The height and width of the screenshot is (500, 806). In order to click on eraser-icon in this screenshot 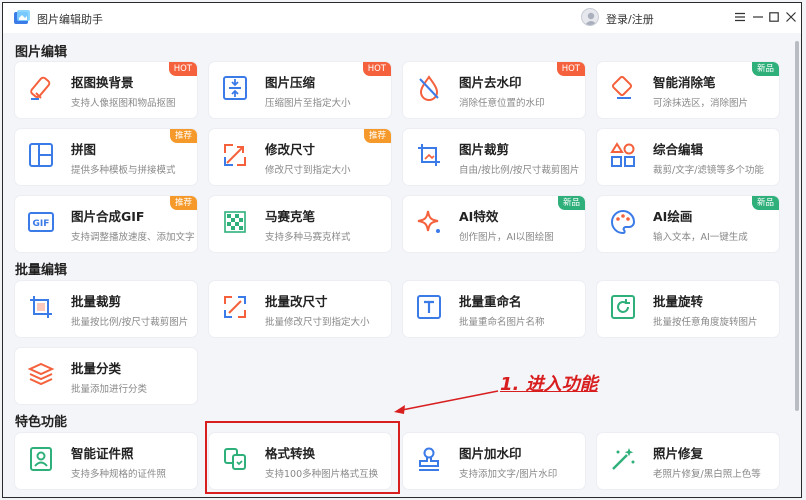, I will do `click(40, 88)`.